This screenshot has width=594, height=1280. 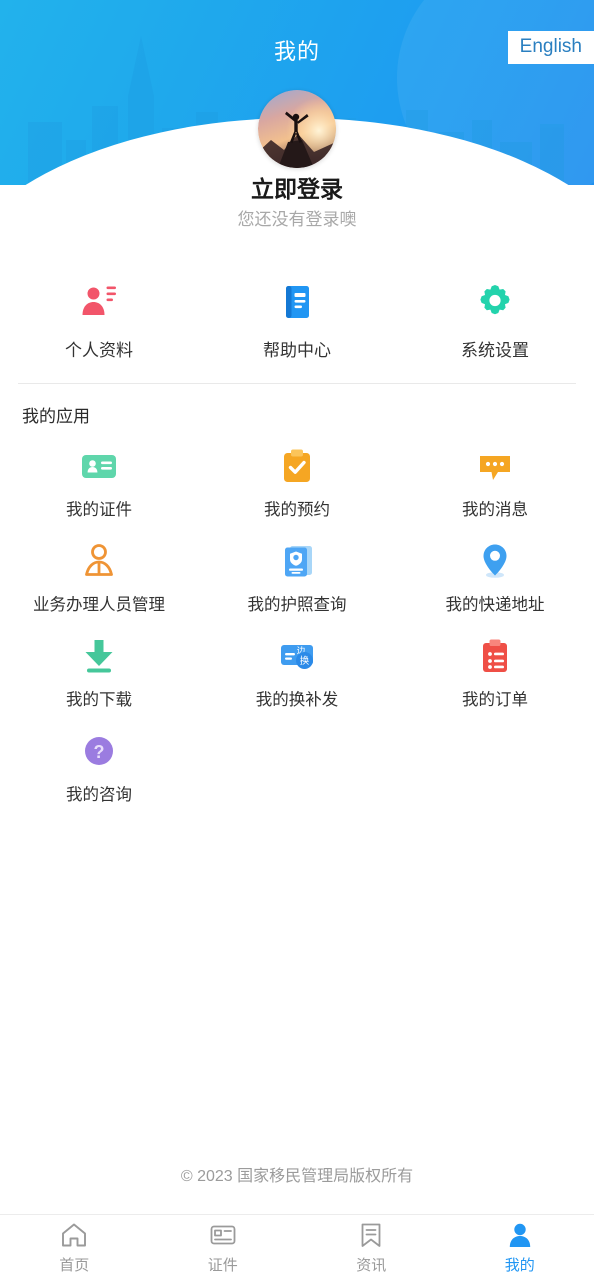 What do you see at coordinates (305, 661) in the screenshot?
I see `svg-text: 换` at bounding box center [305, 661].